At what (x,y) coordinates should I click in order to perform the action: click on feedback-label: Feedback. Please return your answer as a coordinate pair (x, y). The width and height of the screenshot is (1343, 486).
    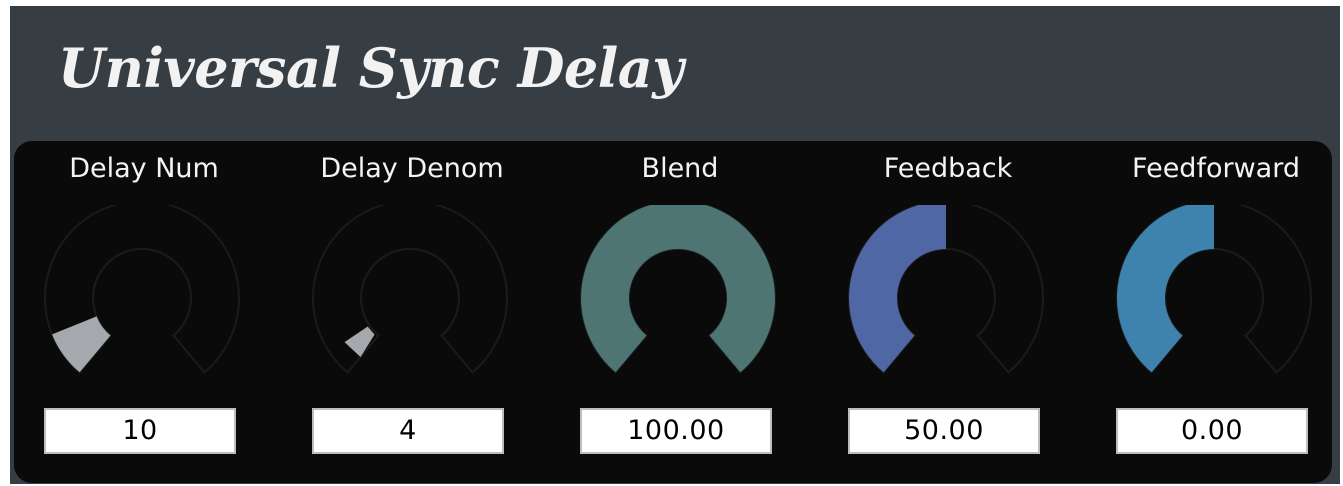
    Looking at the image, I should click on (948, 168).